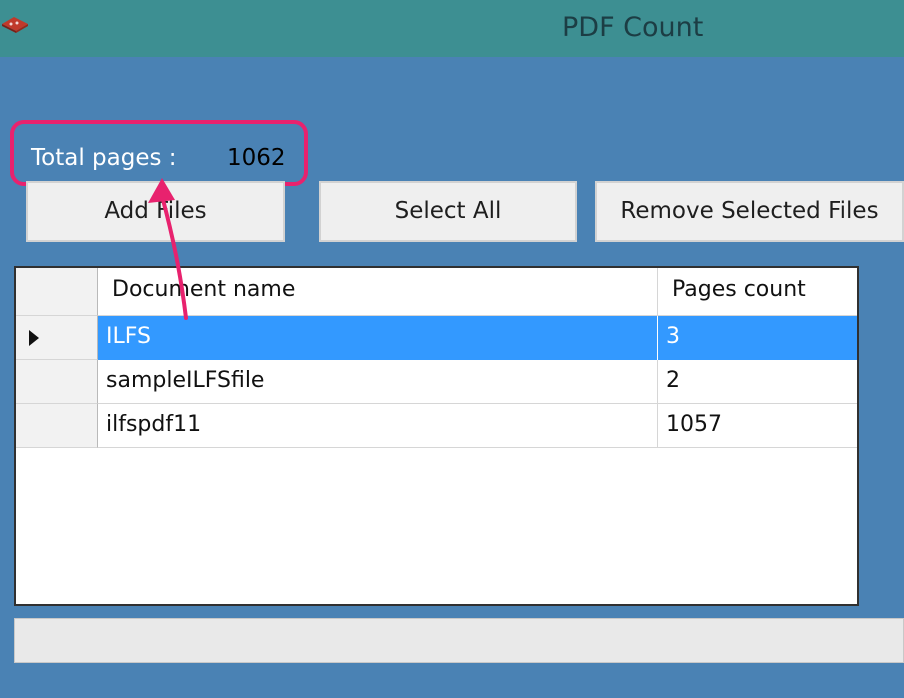 The image size is (904, 698). Describe the element at coordinates (378, 338) in the screenshot. I see `document-name-cell: ILFS` at that location.